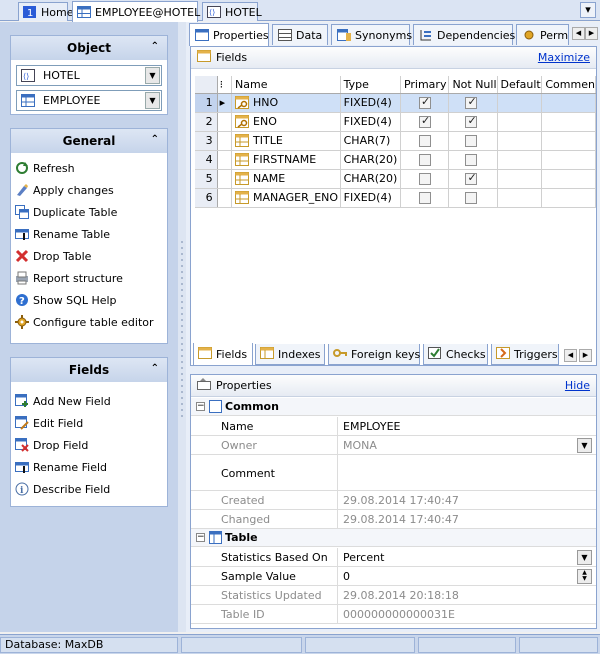  Describe the element at coordinates (89, 234) in the screenshot. I see `rename-table-action: Rename Table` at that location.